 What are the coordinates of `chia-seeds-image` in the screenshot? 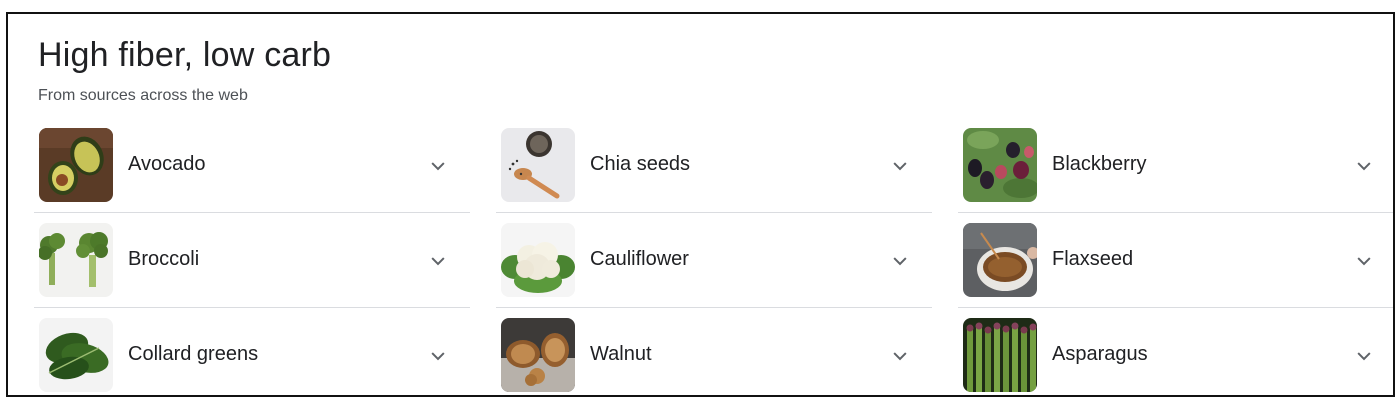 It's located at (538, 165).